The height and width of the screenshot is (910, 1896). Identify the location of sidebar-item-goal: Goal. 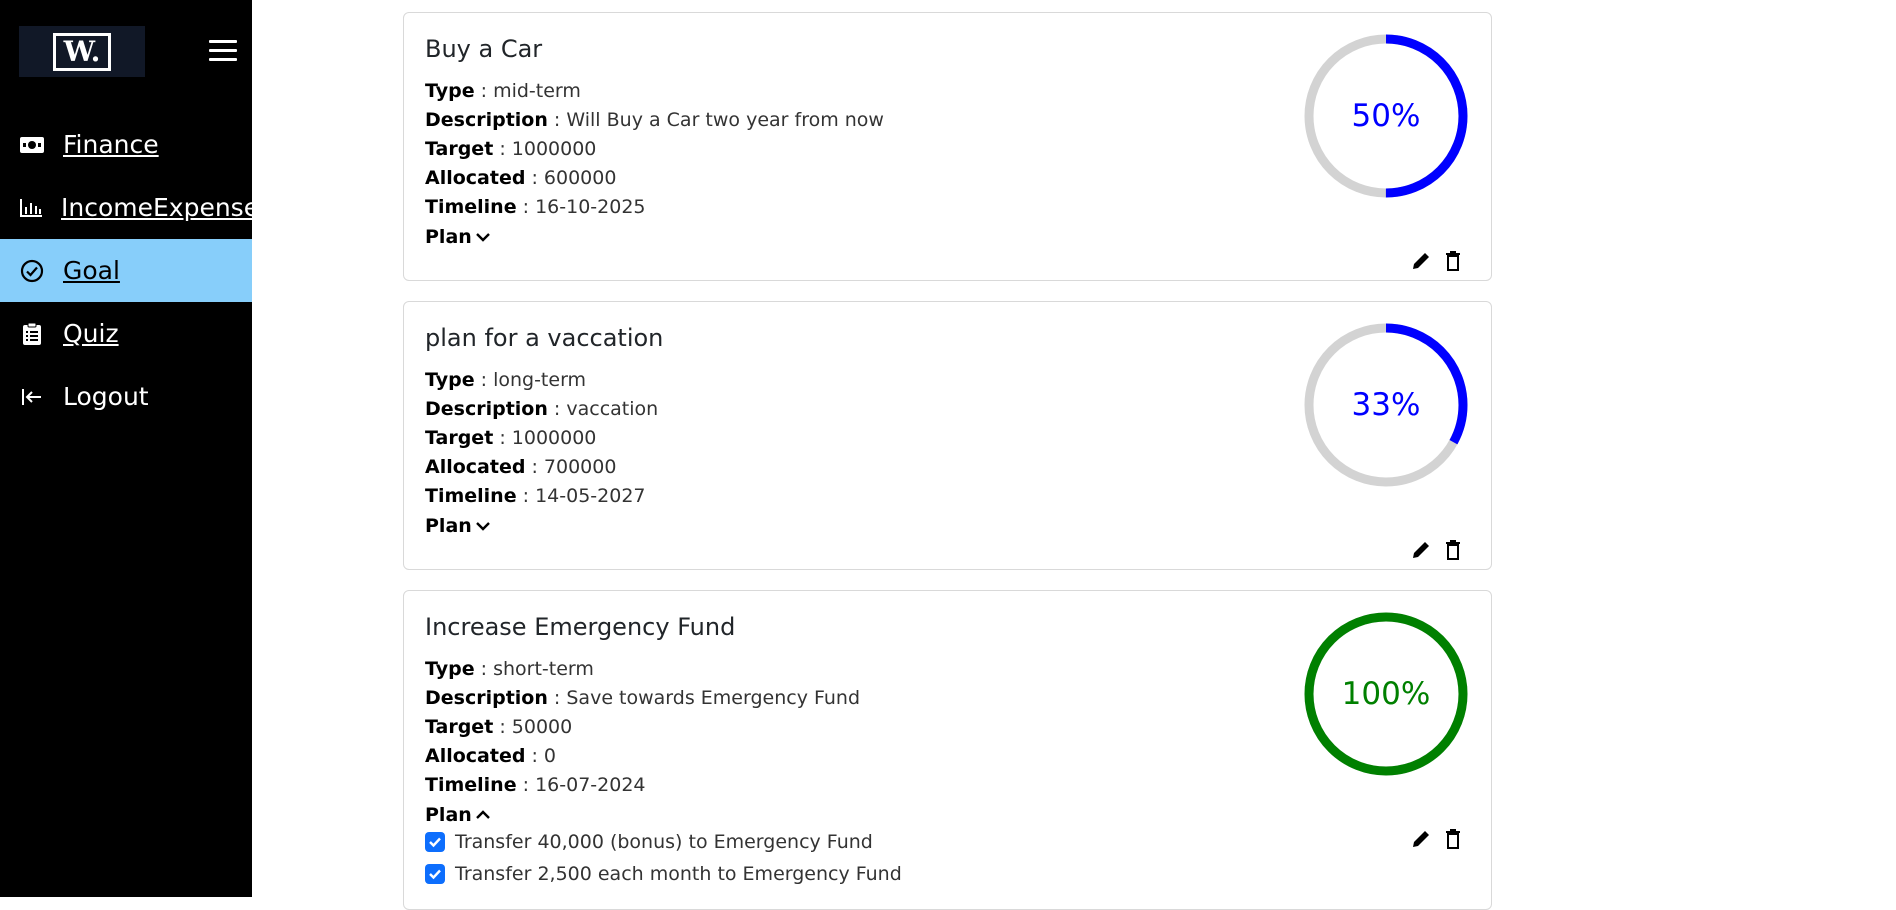
(126, 270).